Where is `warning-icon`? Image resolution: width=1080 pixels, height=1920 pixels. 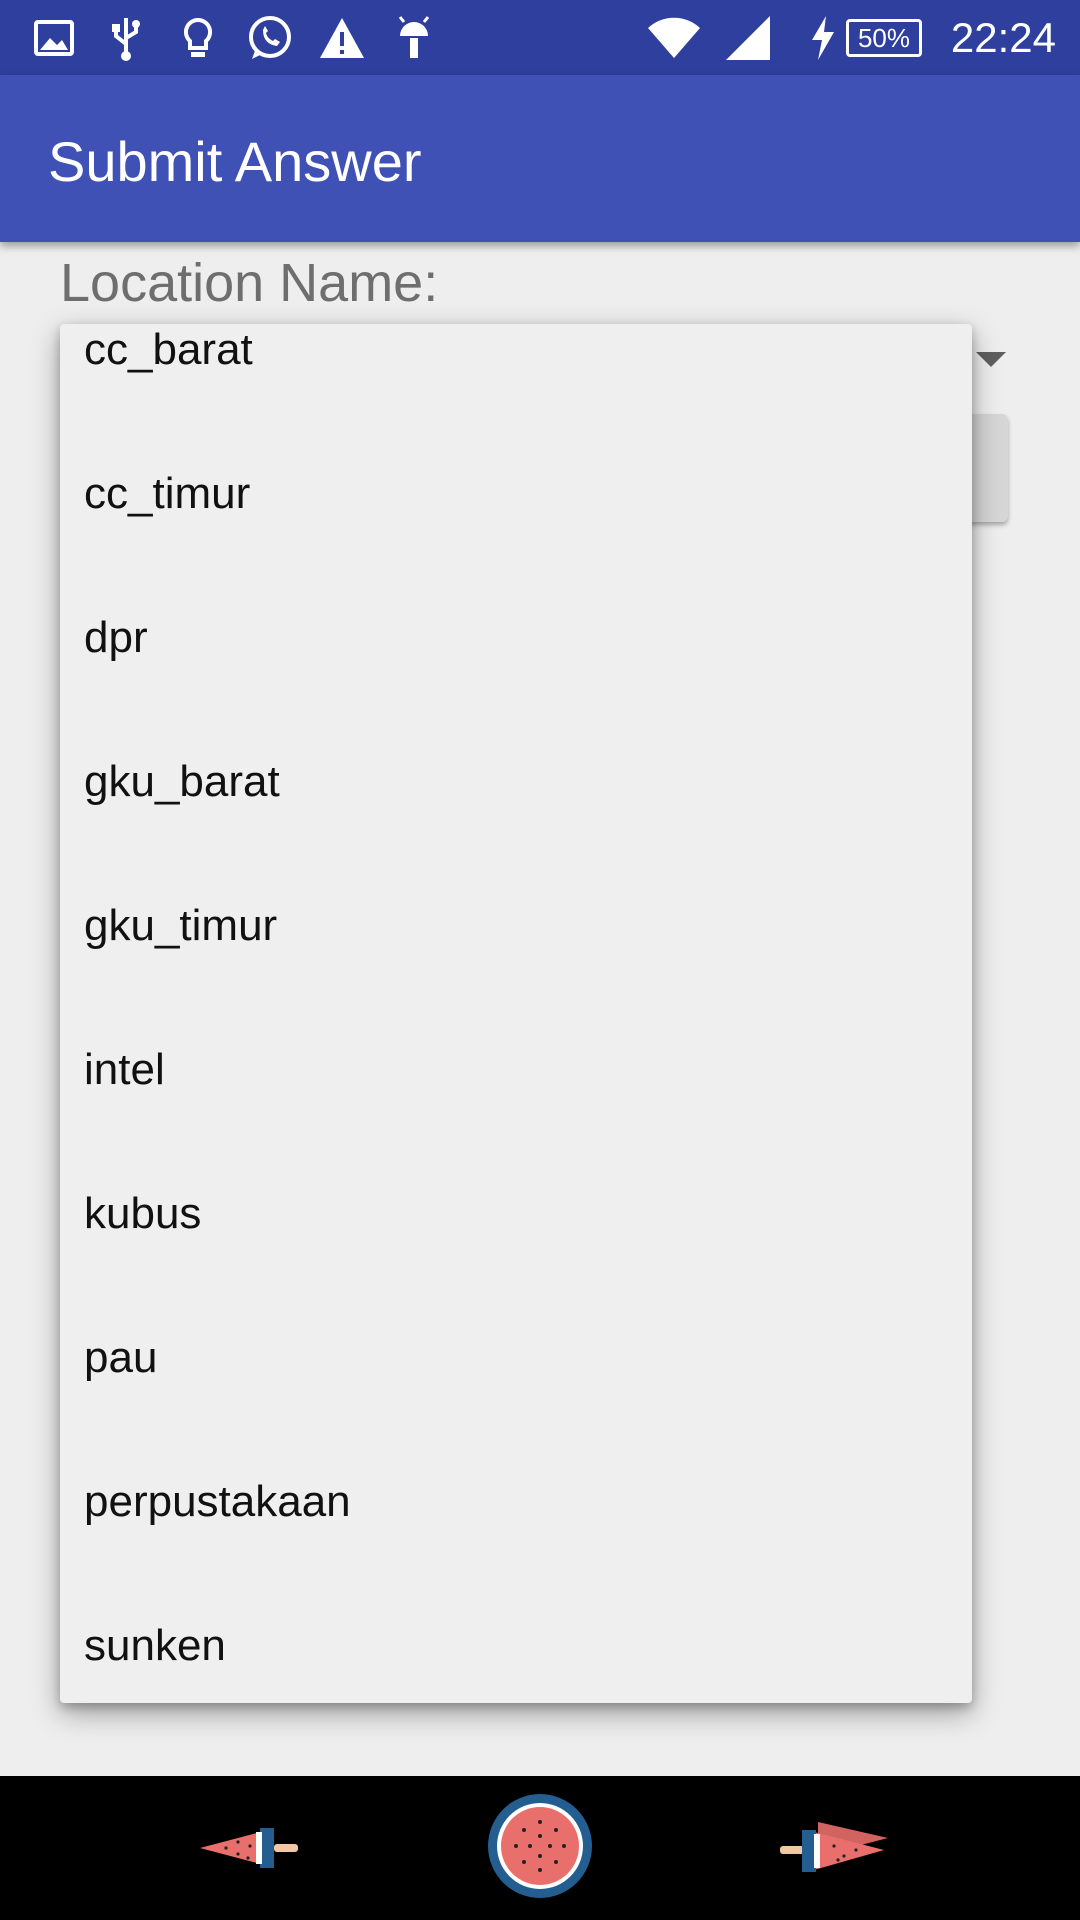 warning-icon is located at coordinates (342, 38).